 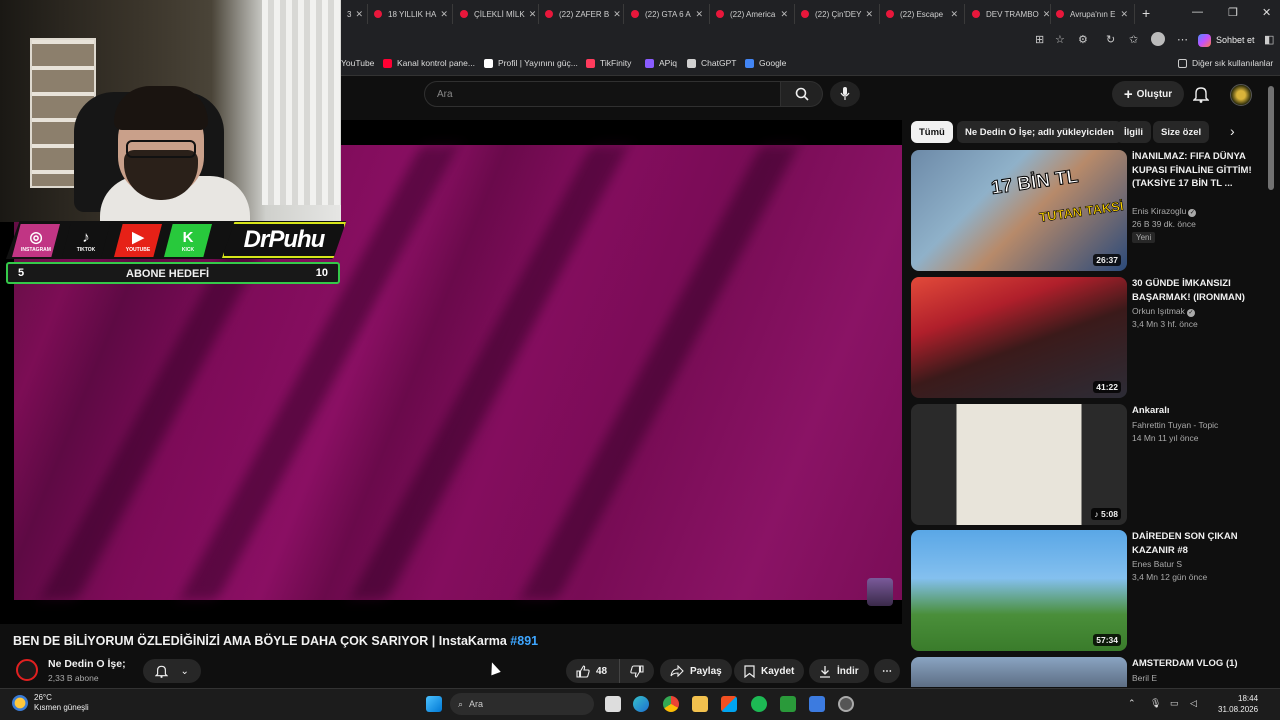 I want to click on chat-button: Sohbet et, so click(x=1226, y=40).